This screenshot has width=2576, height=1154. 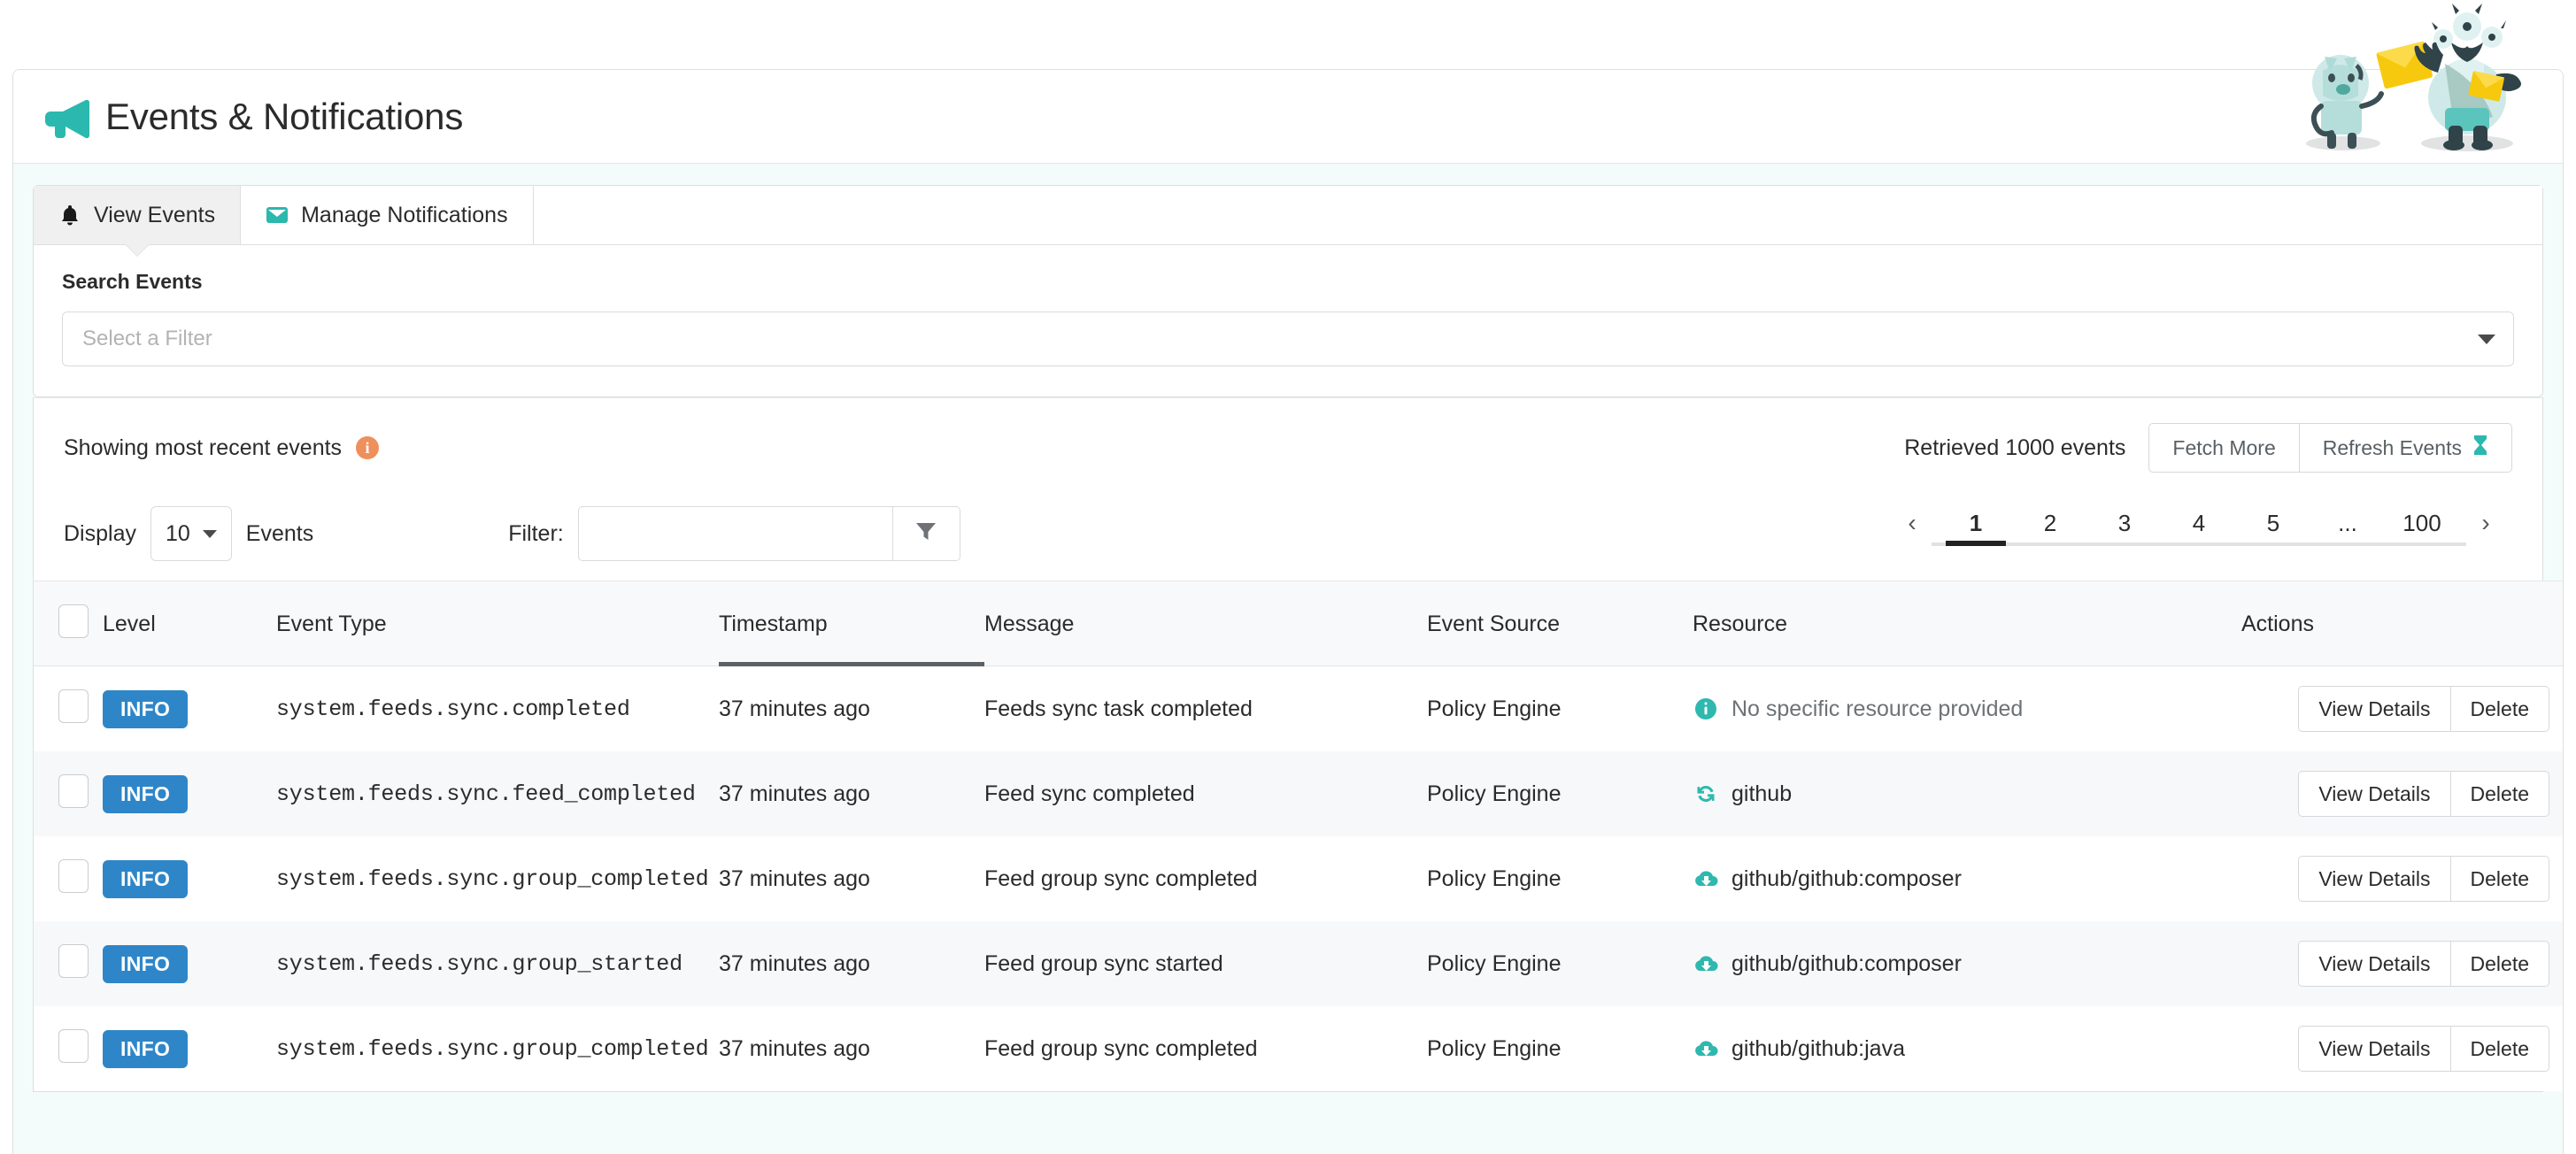 What do you see at coordinates (368, 447) in the screenshot?
I see `info-circle-icon: i` at bounding box center [368, 447].